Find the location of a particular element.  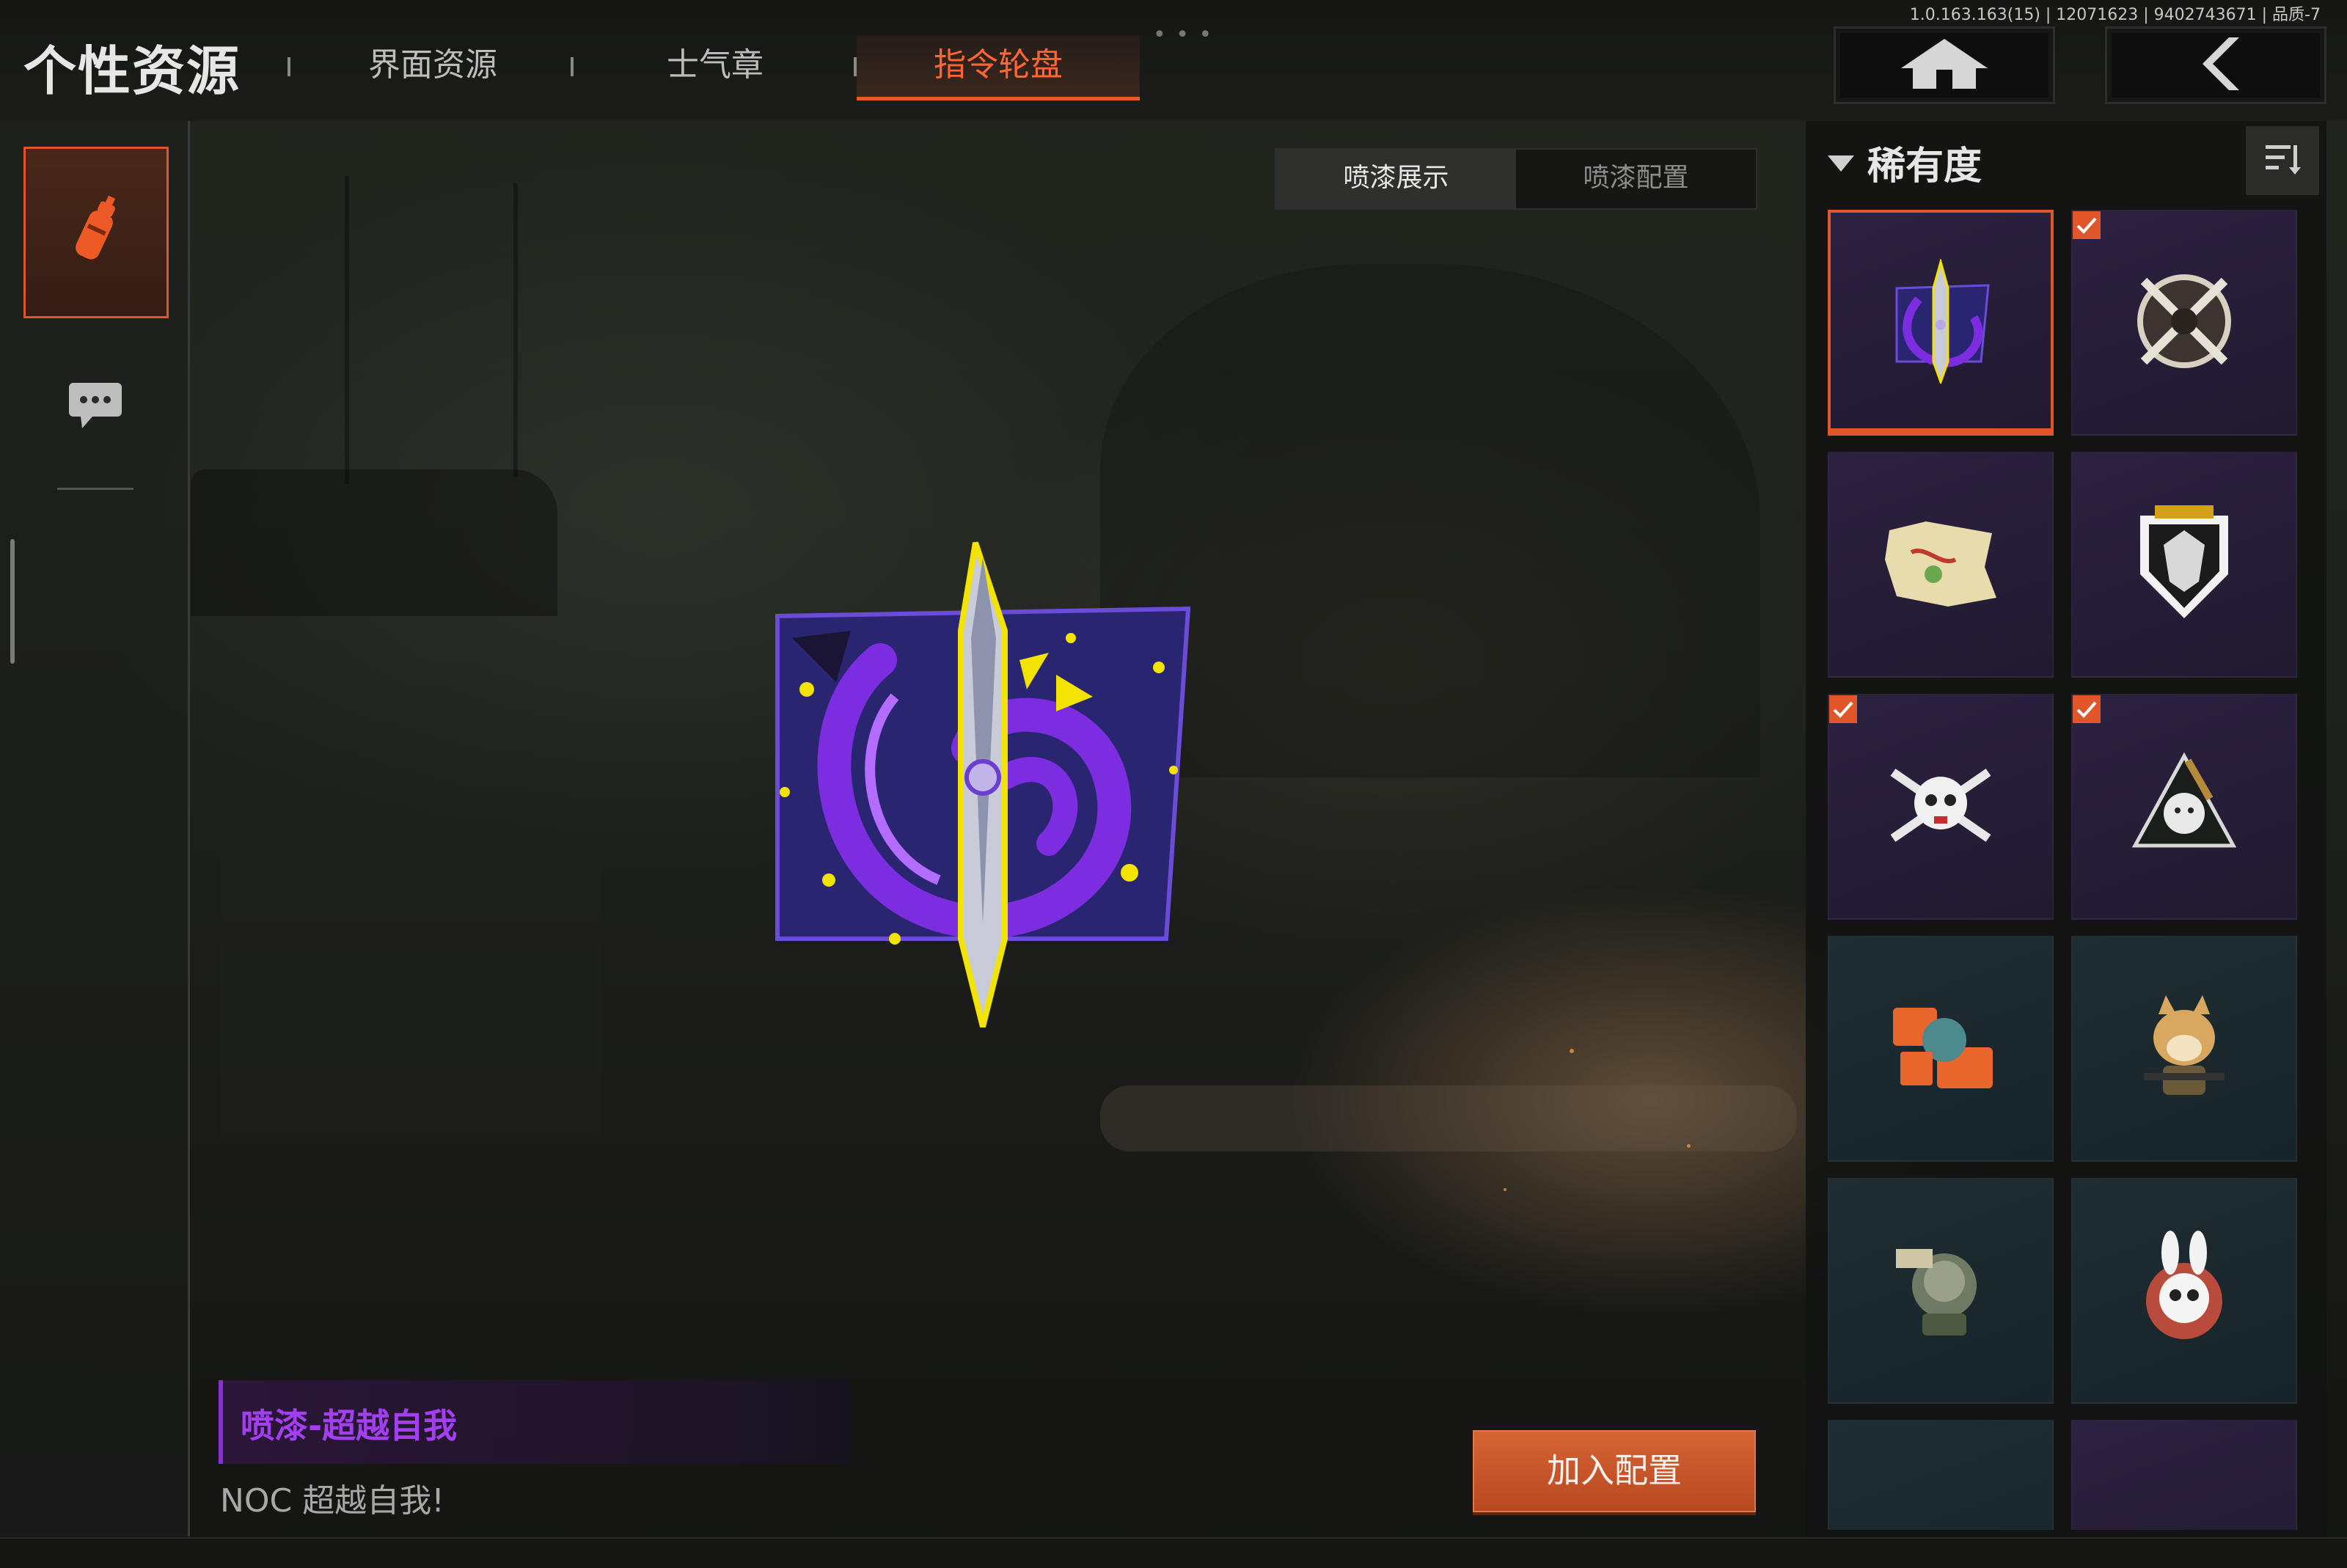

grid-card-rabbit-skull is located at coordinates (2184, 1291).